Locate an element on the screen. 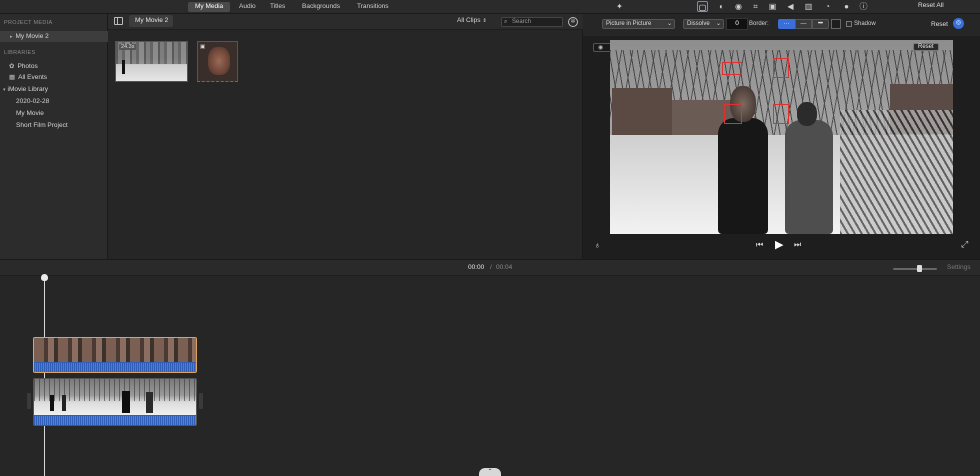 This screenshot has height=476, width=980. info-icon: ⓘ is located at coordinates (863, 6).